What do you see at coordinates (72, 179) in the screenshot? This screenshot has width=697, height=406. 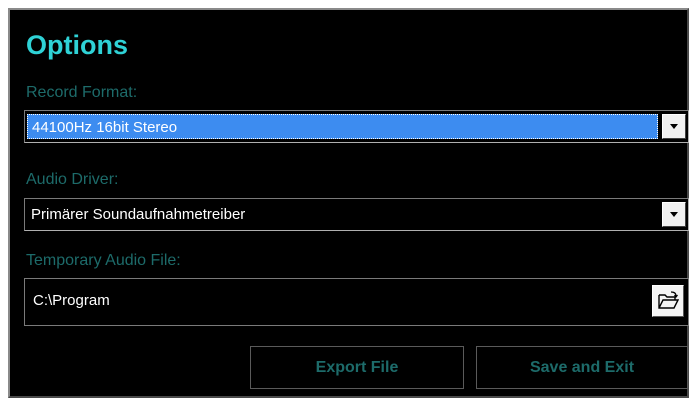 I see `audio-driver-label: Audio Driver:` at bounding box center [72, 179].